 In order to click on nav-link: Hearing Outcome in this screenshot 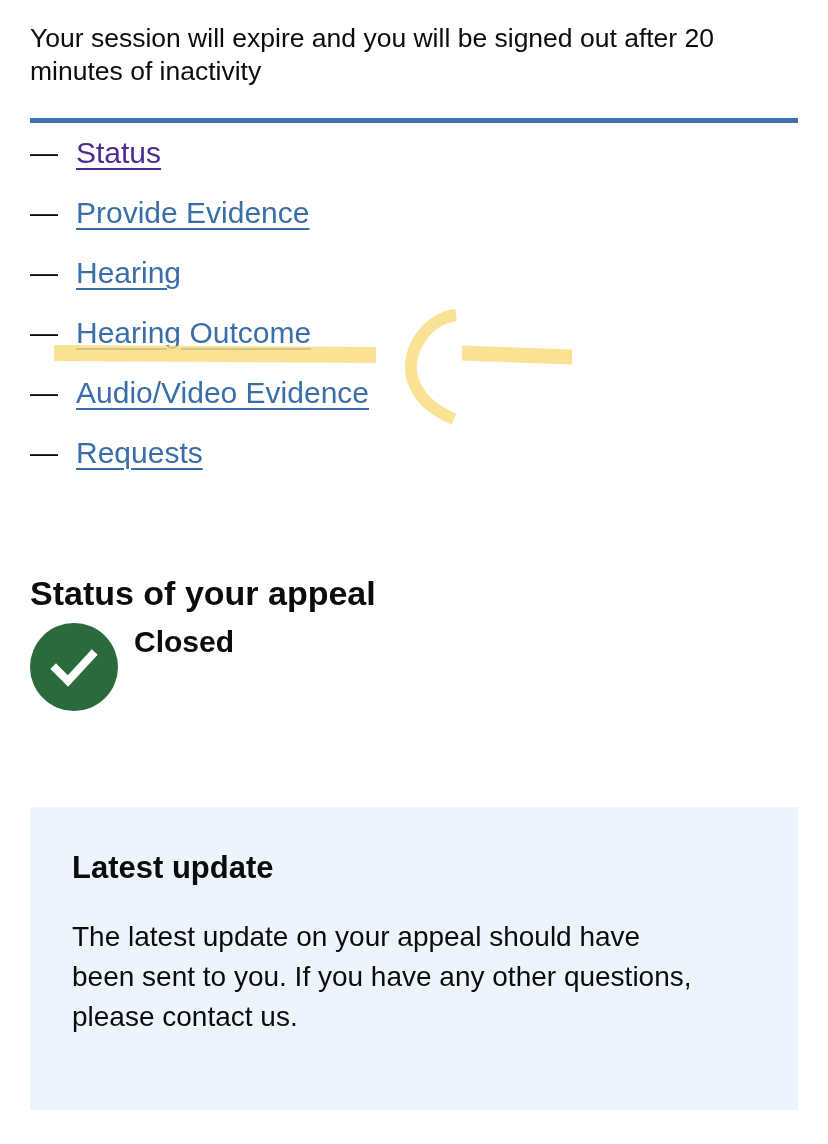, I will do `click(194, 333)`.